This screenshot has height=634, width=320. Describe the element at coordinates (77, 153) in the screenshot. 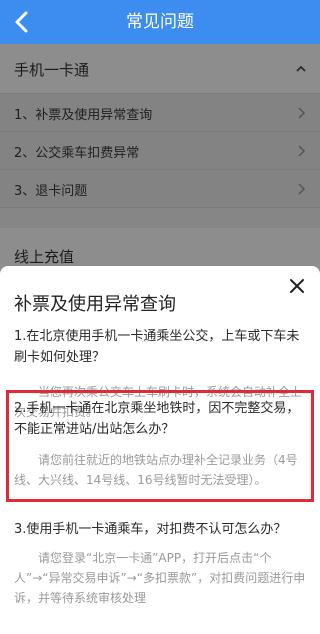

I see `list-item-label: 2、公交乘车扣费异常` at that location.